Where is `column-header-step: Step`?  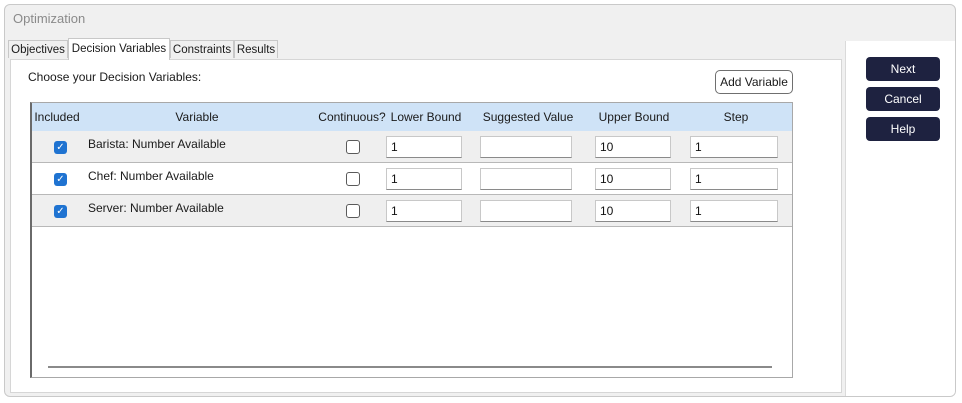
column-header-step: Step is located at coordinates (736, 117).